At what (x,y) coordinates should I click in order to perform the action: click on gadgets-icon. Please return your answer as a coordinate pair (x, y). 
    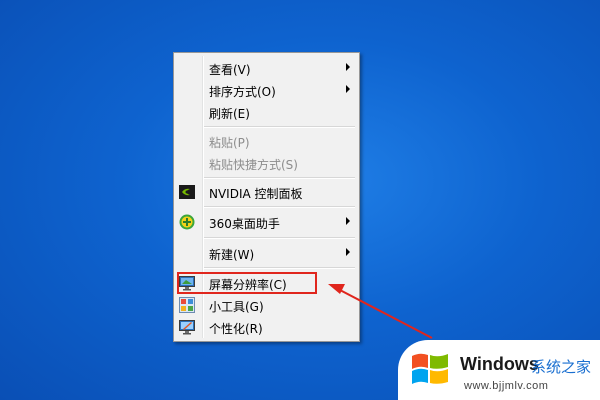
    Looking at the image, I should click on (187, 305).